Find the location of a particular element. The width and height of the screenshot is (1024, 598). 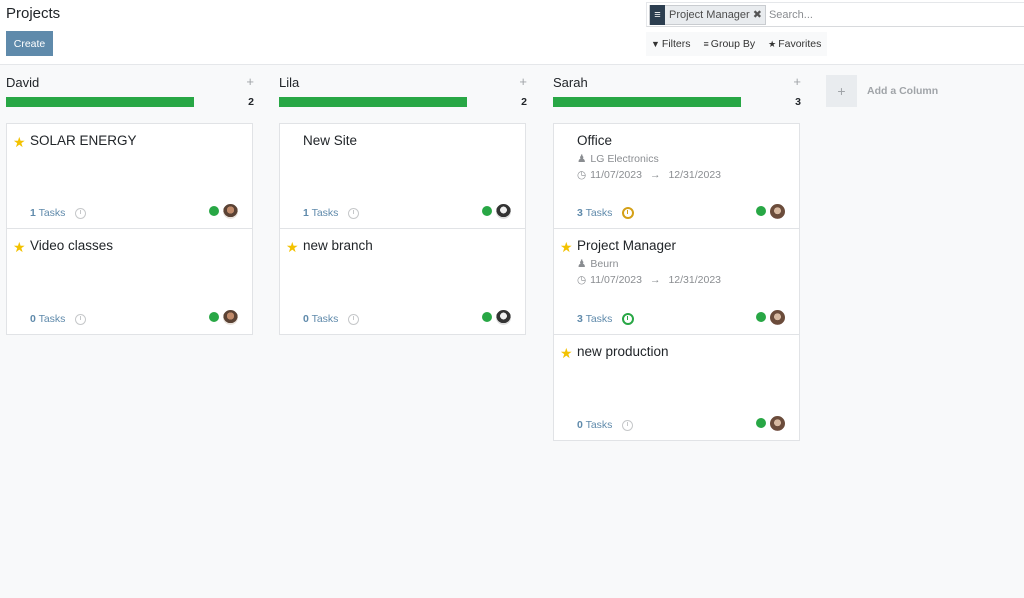

column-header: David + is located at coordinates (130, 81).